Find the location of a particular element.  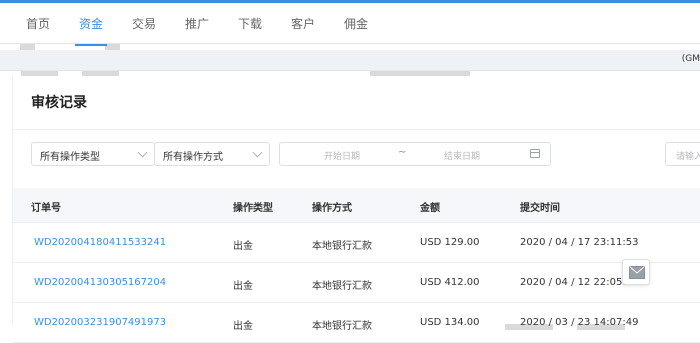

operation-method-select: 所有操作方式 is located at coordinates (212, 154).